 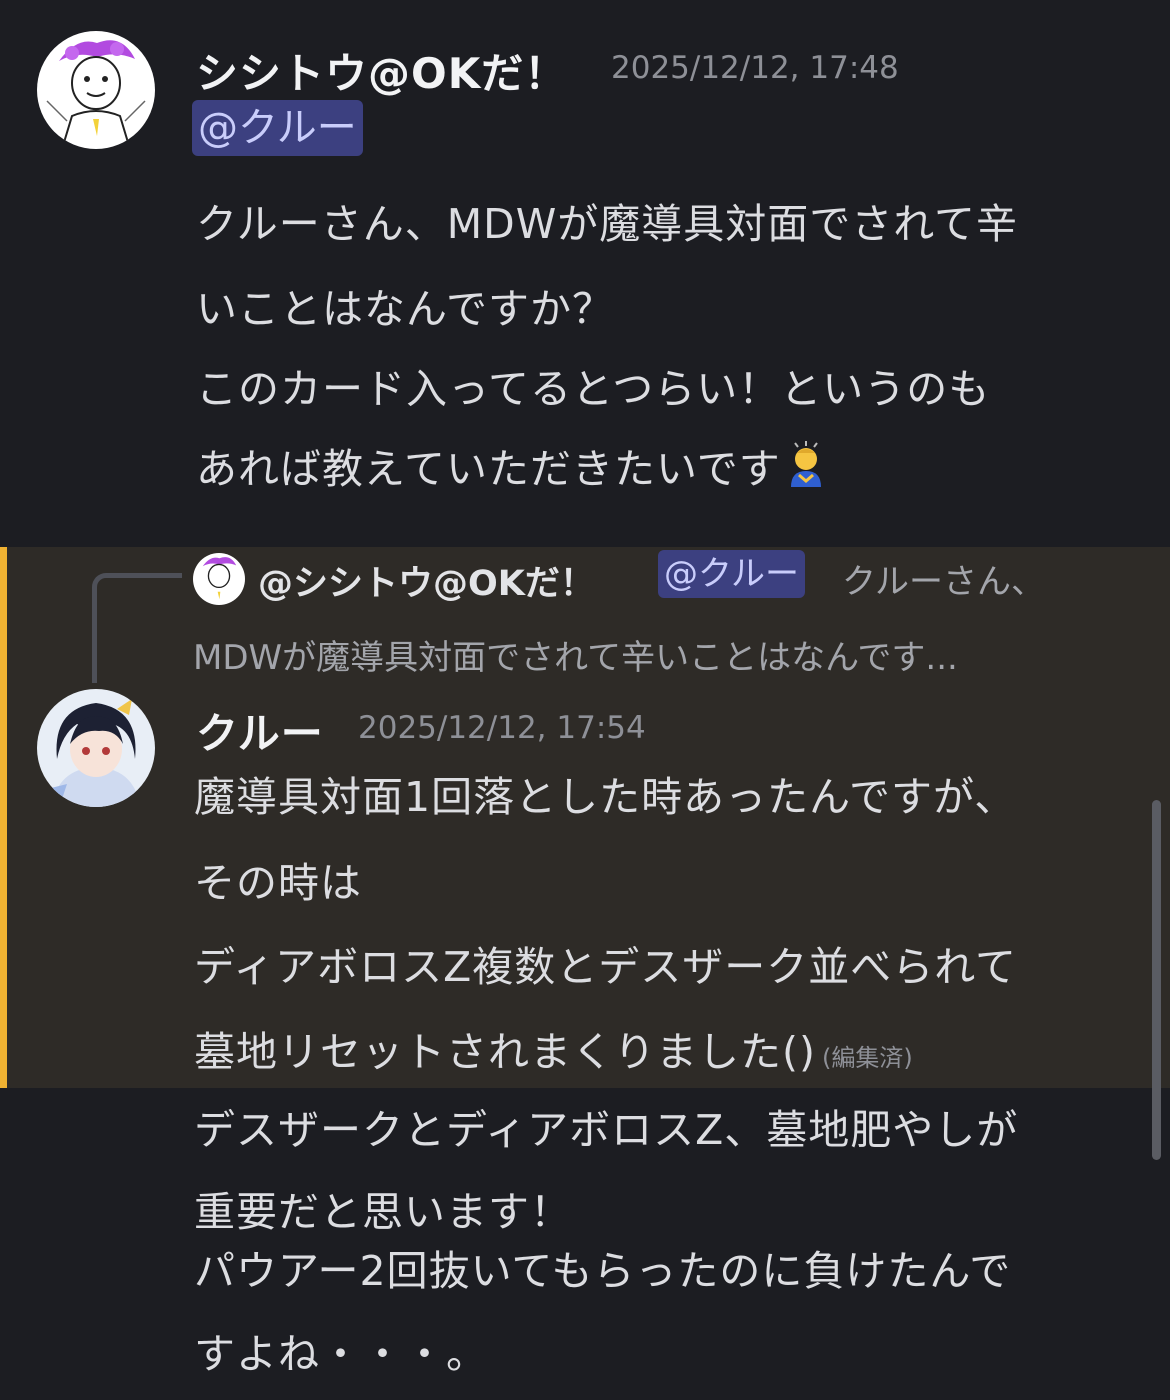 What do you see at coordinates (607, 224) in the screenshot?
I see `message-line: クルーさん、MDWが魔導具対面でされて辛` at bounding box center [607, 224].